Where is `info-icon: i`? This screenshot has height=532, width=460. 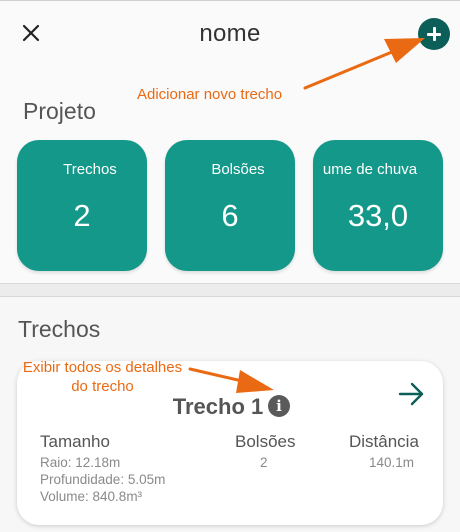 info-icon: i is located at coordinates (279, 406).